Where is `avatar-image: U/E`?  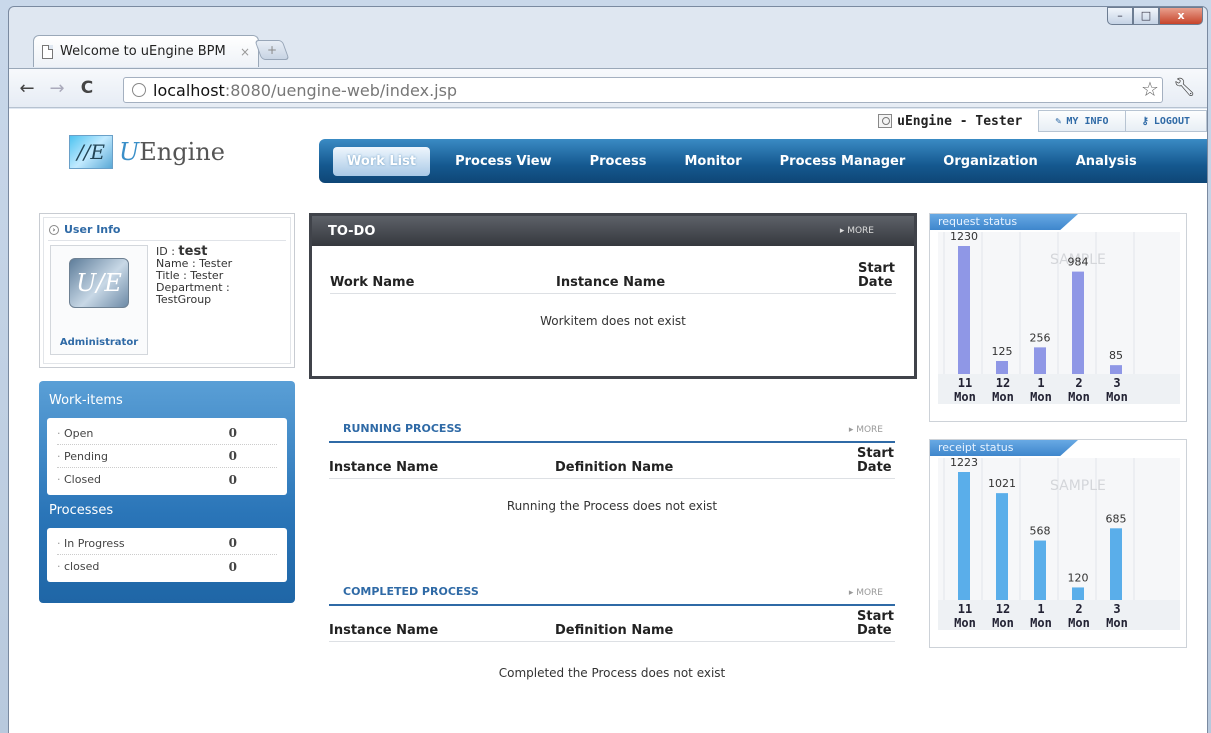 avatar-image: U/E is located at coordinates (99, 283).